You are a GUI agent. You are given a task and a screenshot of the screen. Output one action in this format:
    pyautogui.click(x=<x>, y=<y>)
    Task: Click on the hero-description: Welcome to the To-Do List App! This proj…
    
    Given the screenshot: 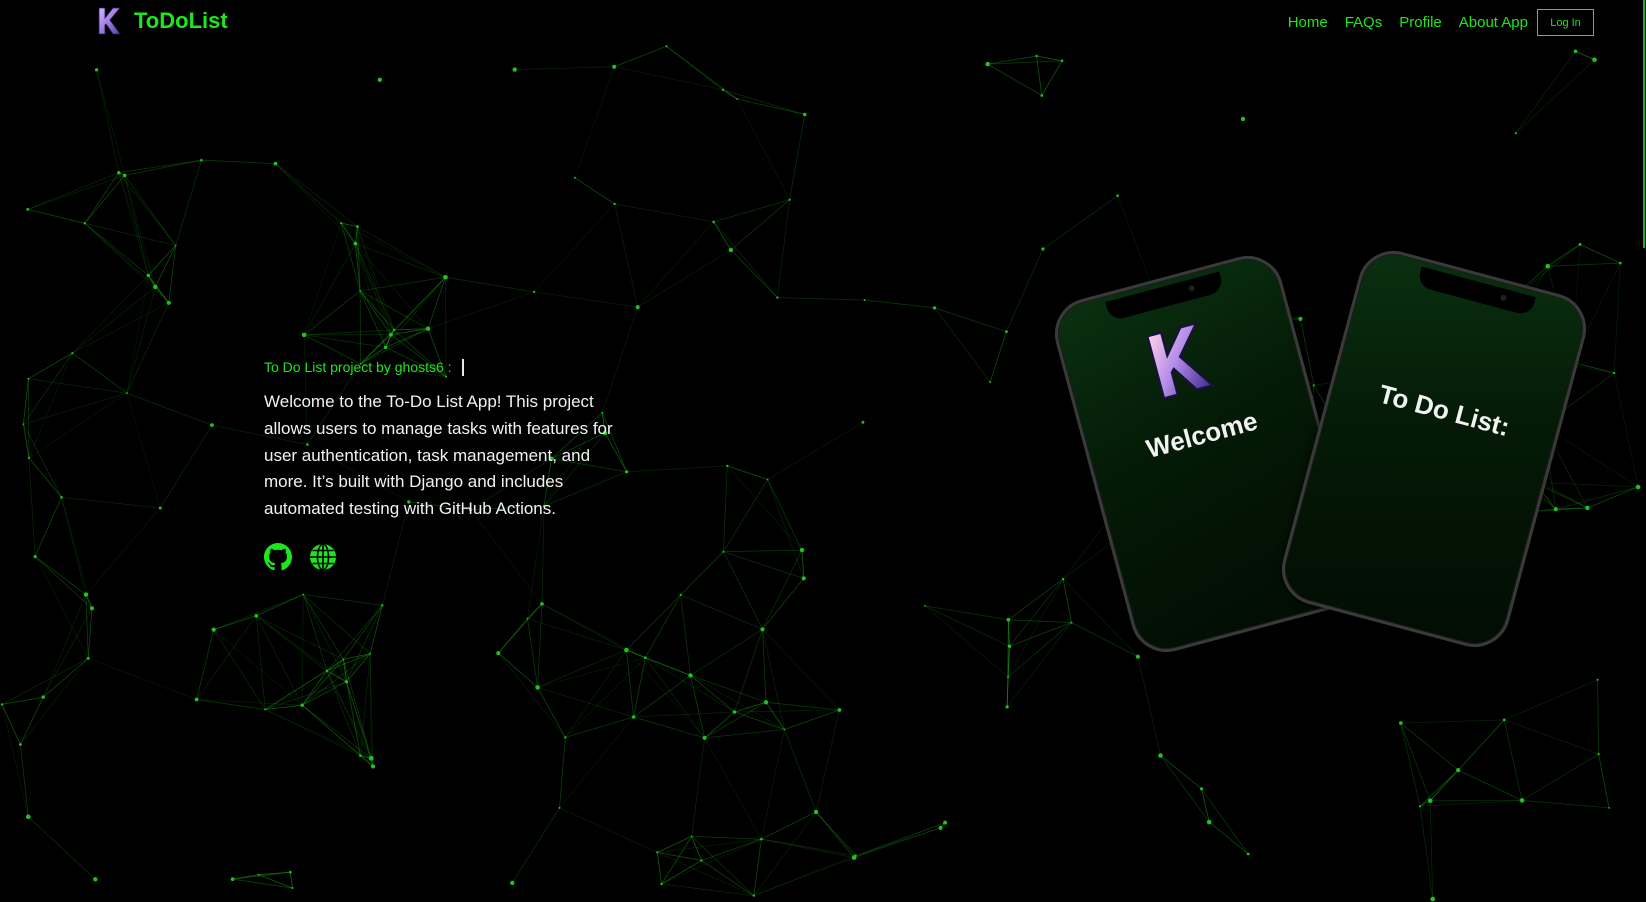 What is the action you would take?
    pyautogui.click(x=438, y=455)
    